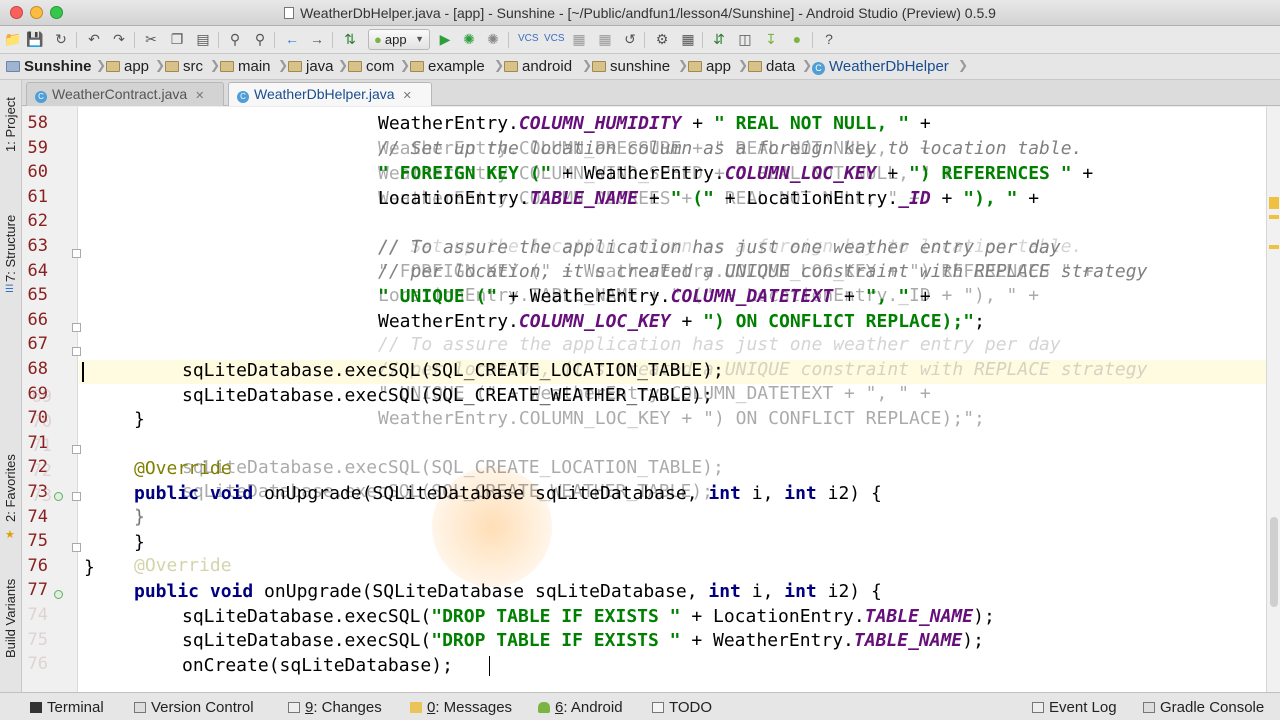  Describe the element at coordinates (399, 39) in the screenshot. I see `run-configuration-select: ● app ▼` at that location.